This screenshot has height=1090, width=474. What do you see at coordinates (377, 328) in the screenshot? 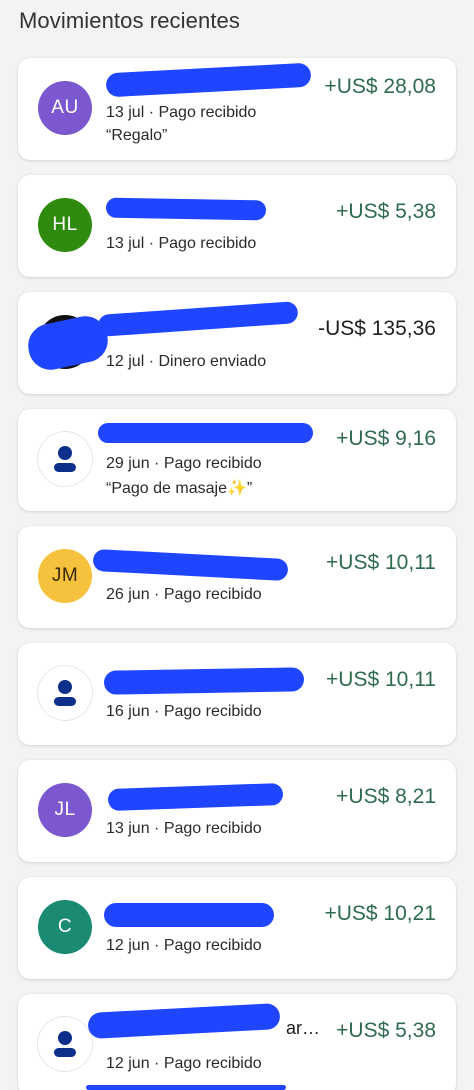
I see `transaction-amount: -US$ 135,36` at bounding box center [377, 328].